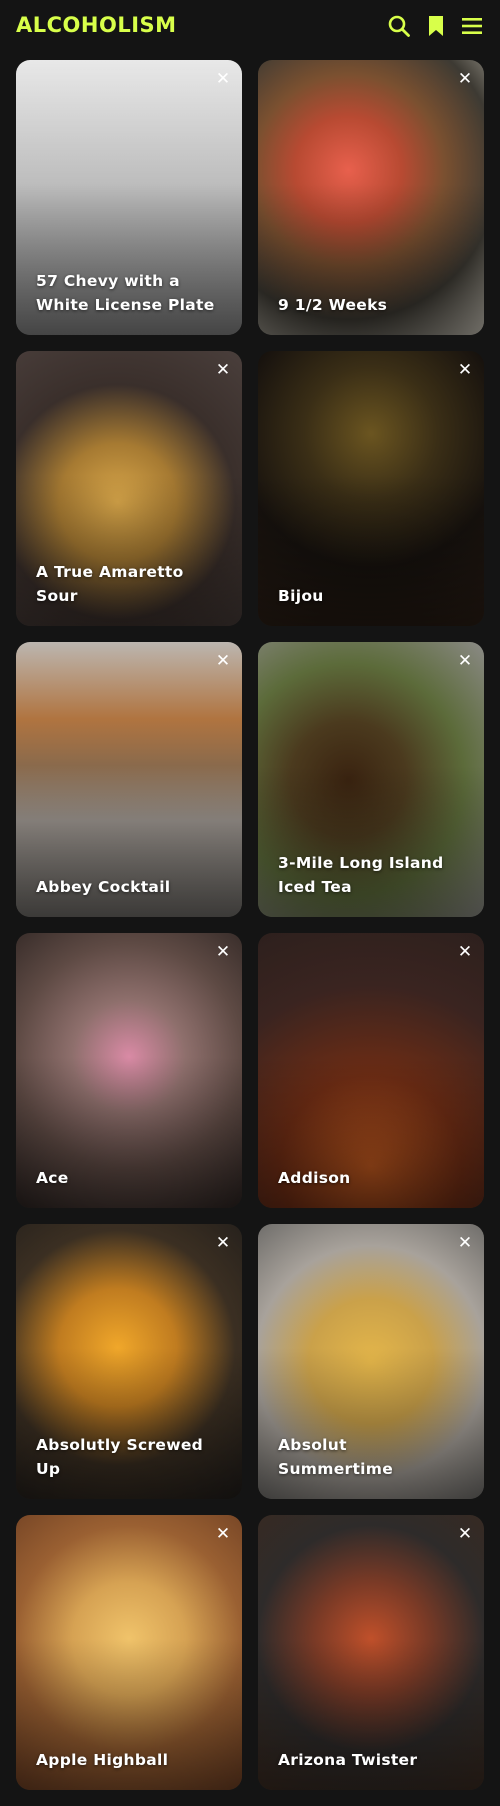  Describe the element at coordinates (129, 197) in the screenshot. I see `cocktail-card: ✕ 57 Chevy with a White License Plate` at that location.